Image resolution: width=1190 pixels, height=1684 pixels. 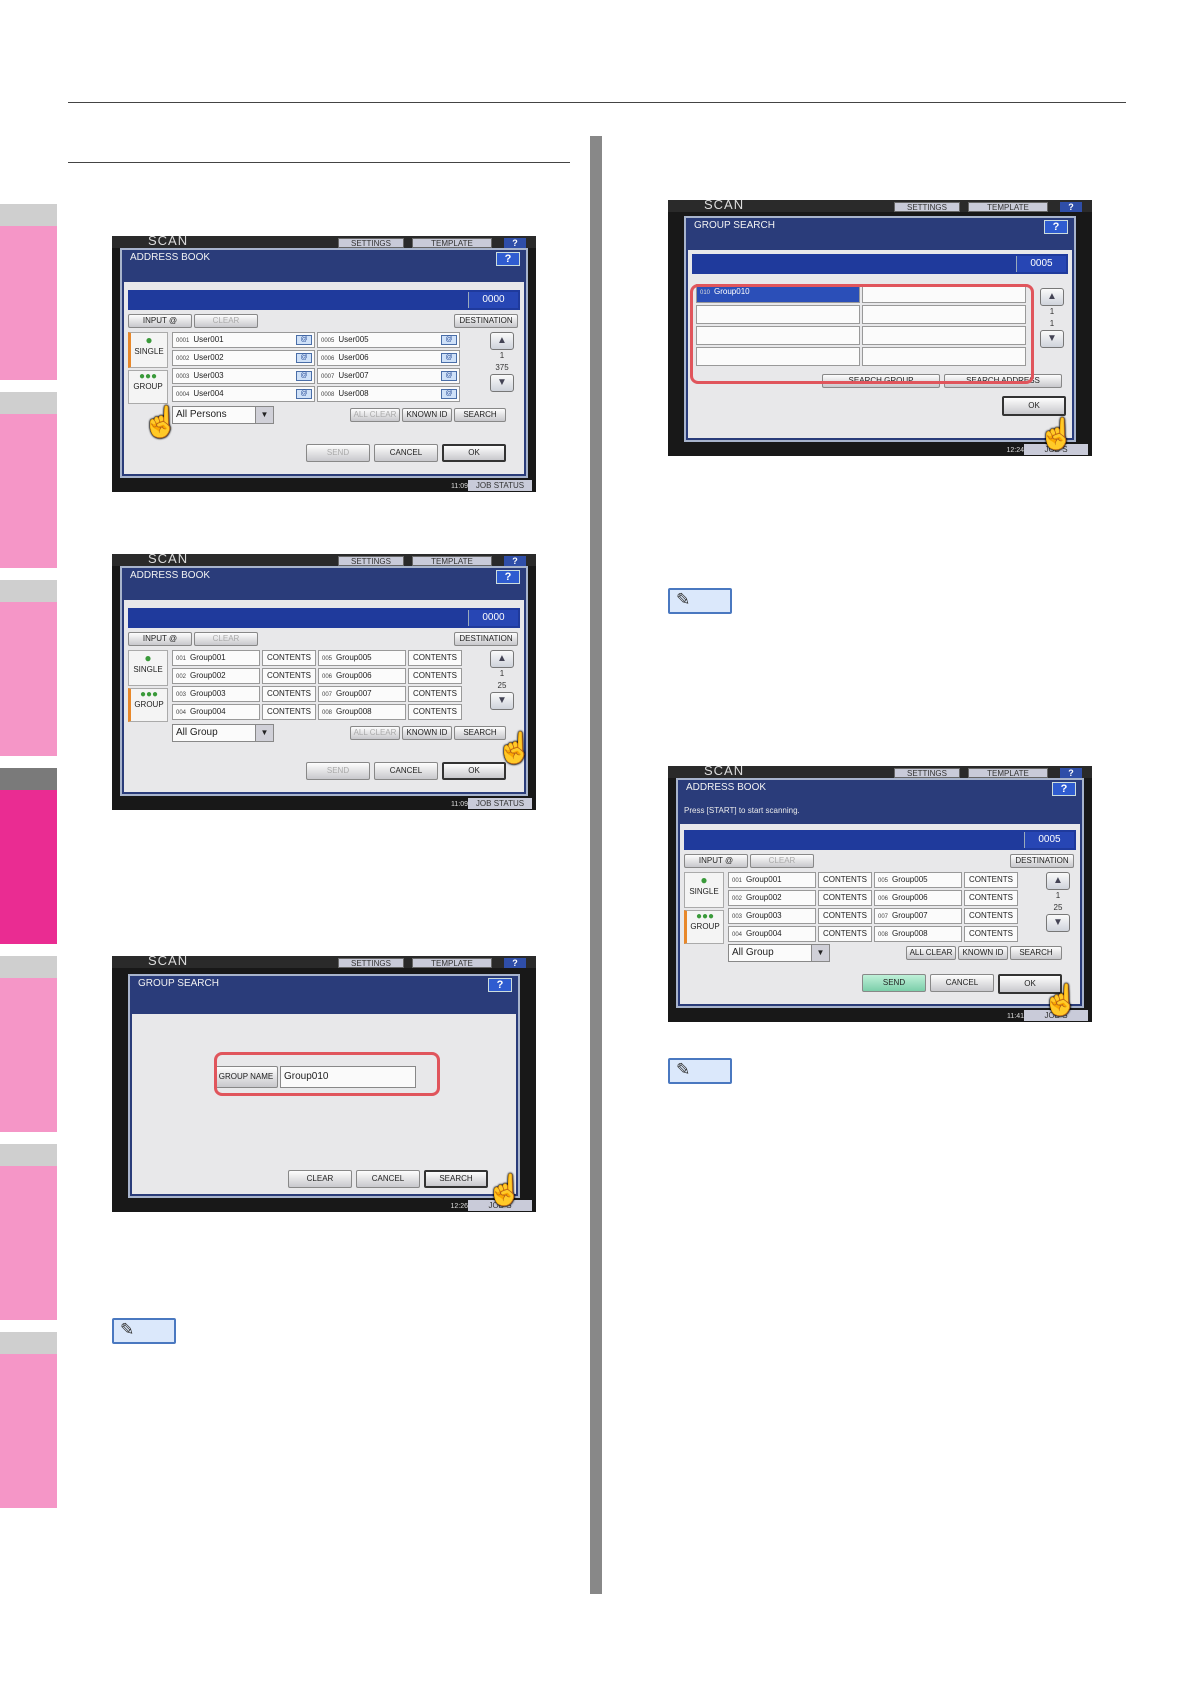 I want to click on filter-select: All Persons ▼, so click(x=223, y=415).